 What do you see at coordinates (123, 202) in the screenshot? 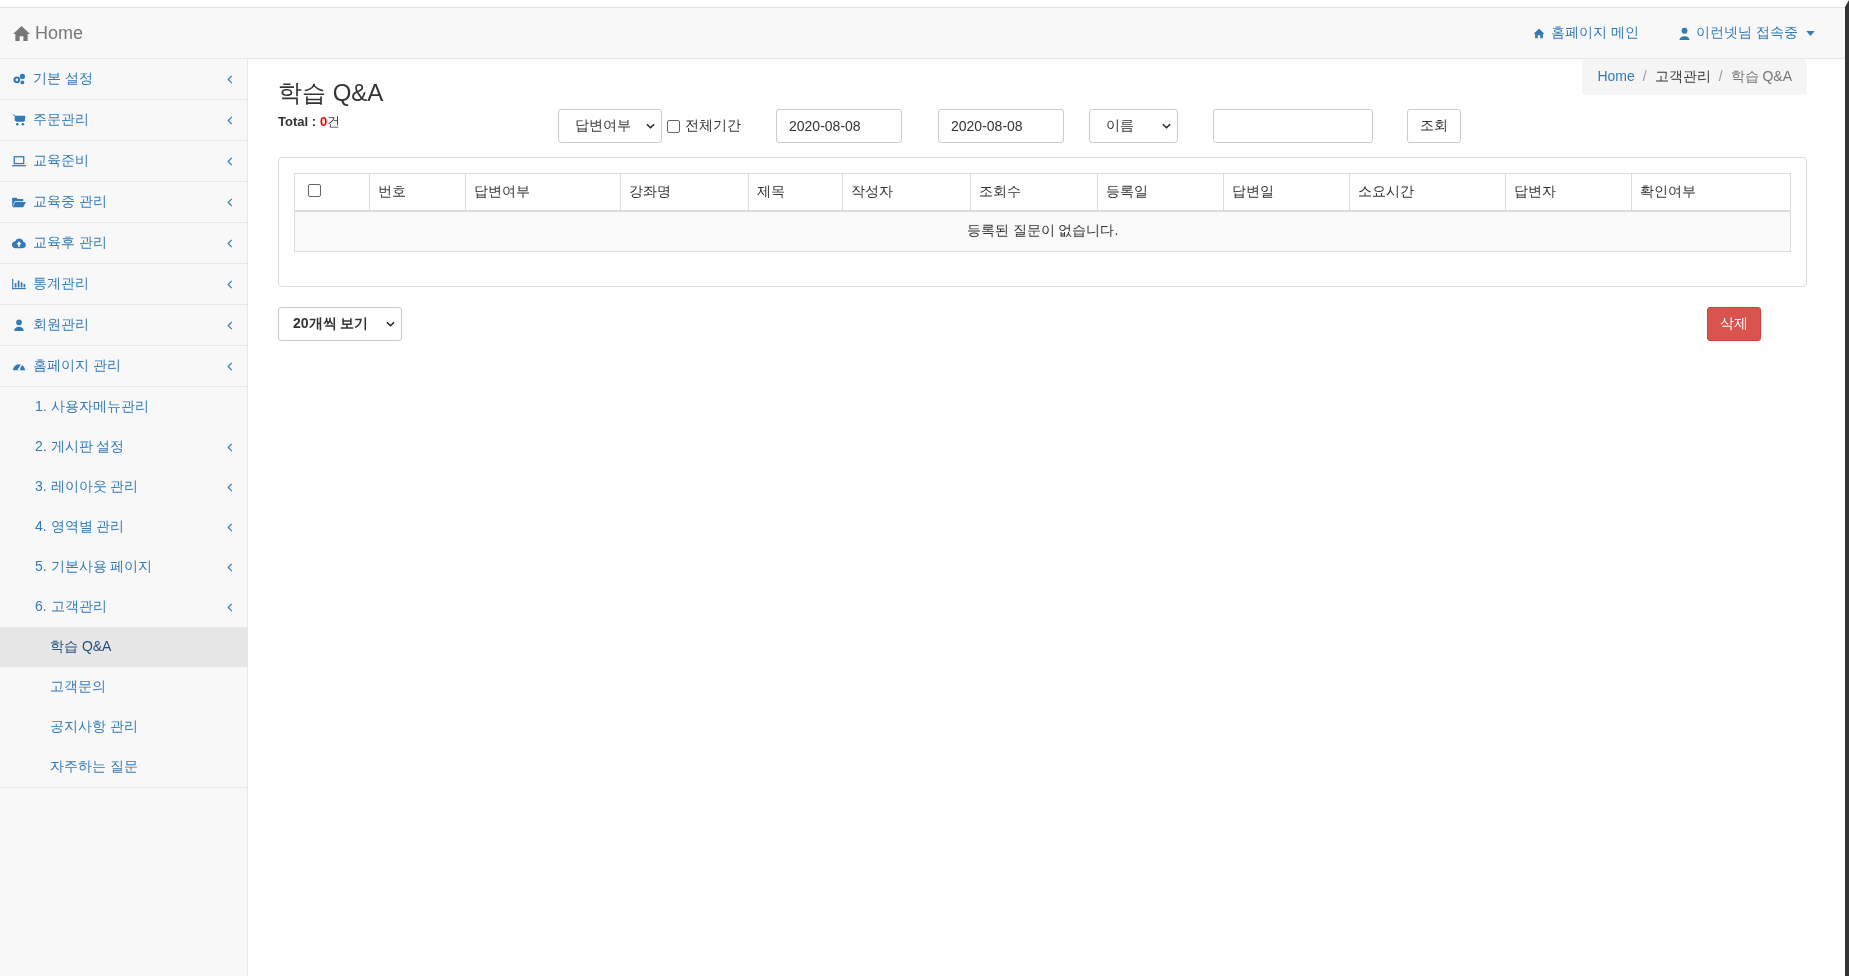
I see `sidebar-item: 교육중 관리` at bounding box center [123, 202].